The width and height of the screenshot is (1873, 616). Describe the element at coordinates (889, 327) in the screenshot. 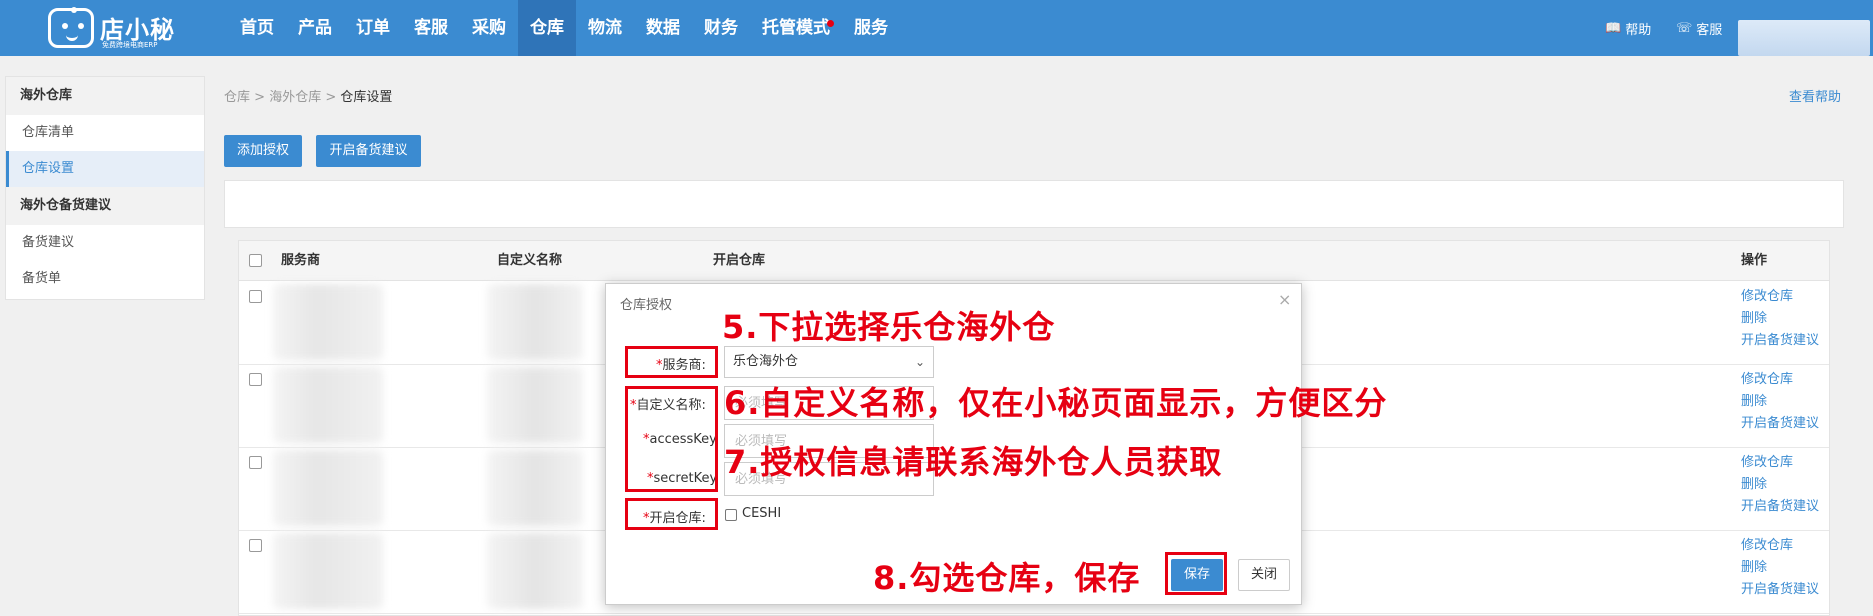

I see `annotation-step5: 5.下拉选择乐仓海外仓` at that location.